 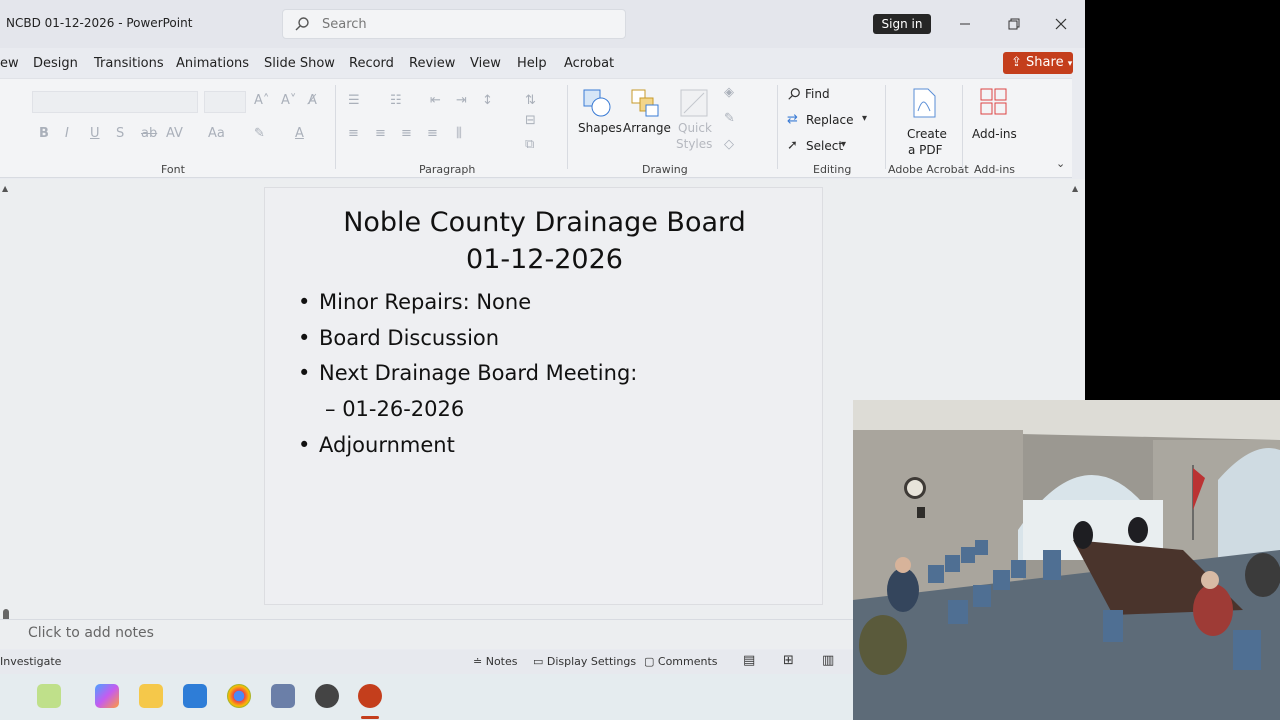 What do you see at coordinates (687, 661) in the screenshot?
I see `comments-label: Comments` at bounding box center [687, 661].